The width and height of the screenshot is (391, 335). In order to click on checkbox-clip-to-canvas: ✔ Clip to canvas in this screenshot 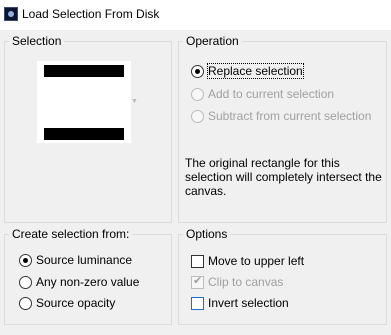, I will do `click(237, 282)`.